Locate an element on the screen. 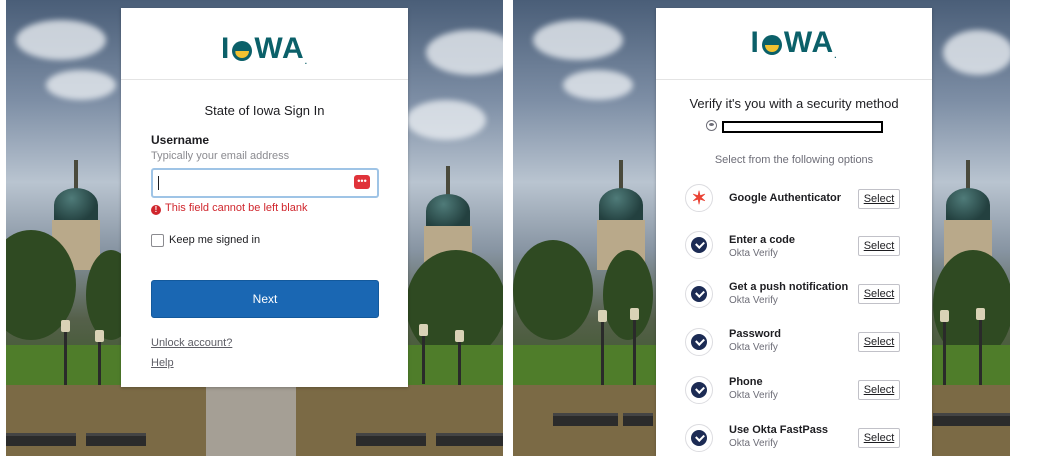 The image size is (1044, 456). verify-subtitle: Select from the following options is located at coordinates (794, 160).